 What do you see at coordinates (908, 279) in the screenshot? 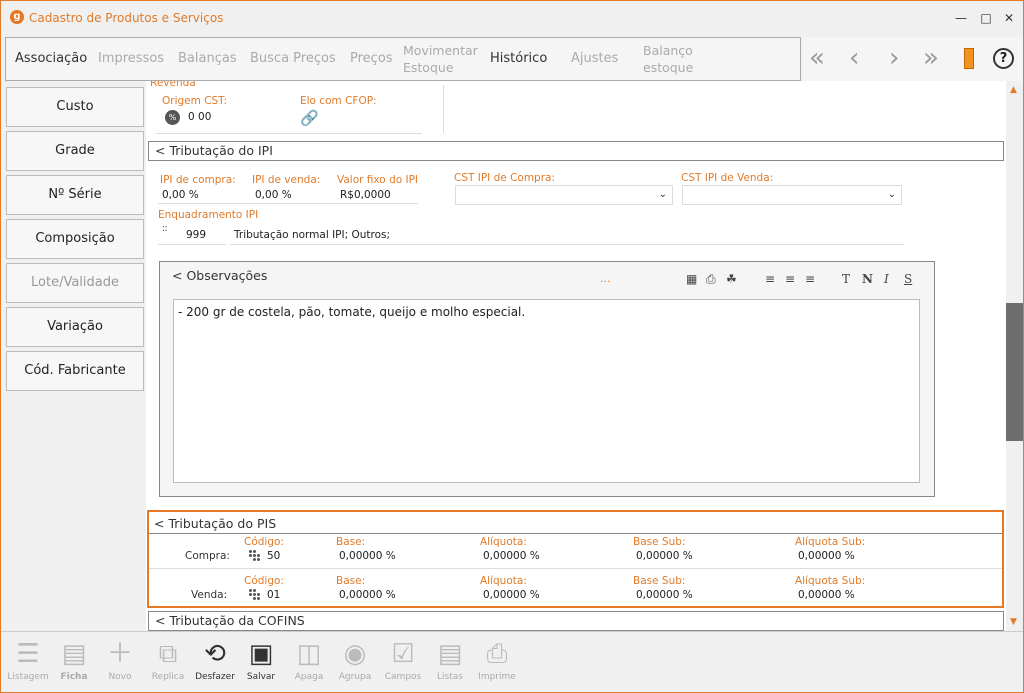
I see `underline-icon: S` at bounding box center [908, 279].